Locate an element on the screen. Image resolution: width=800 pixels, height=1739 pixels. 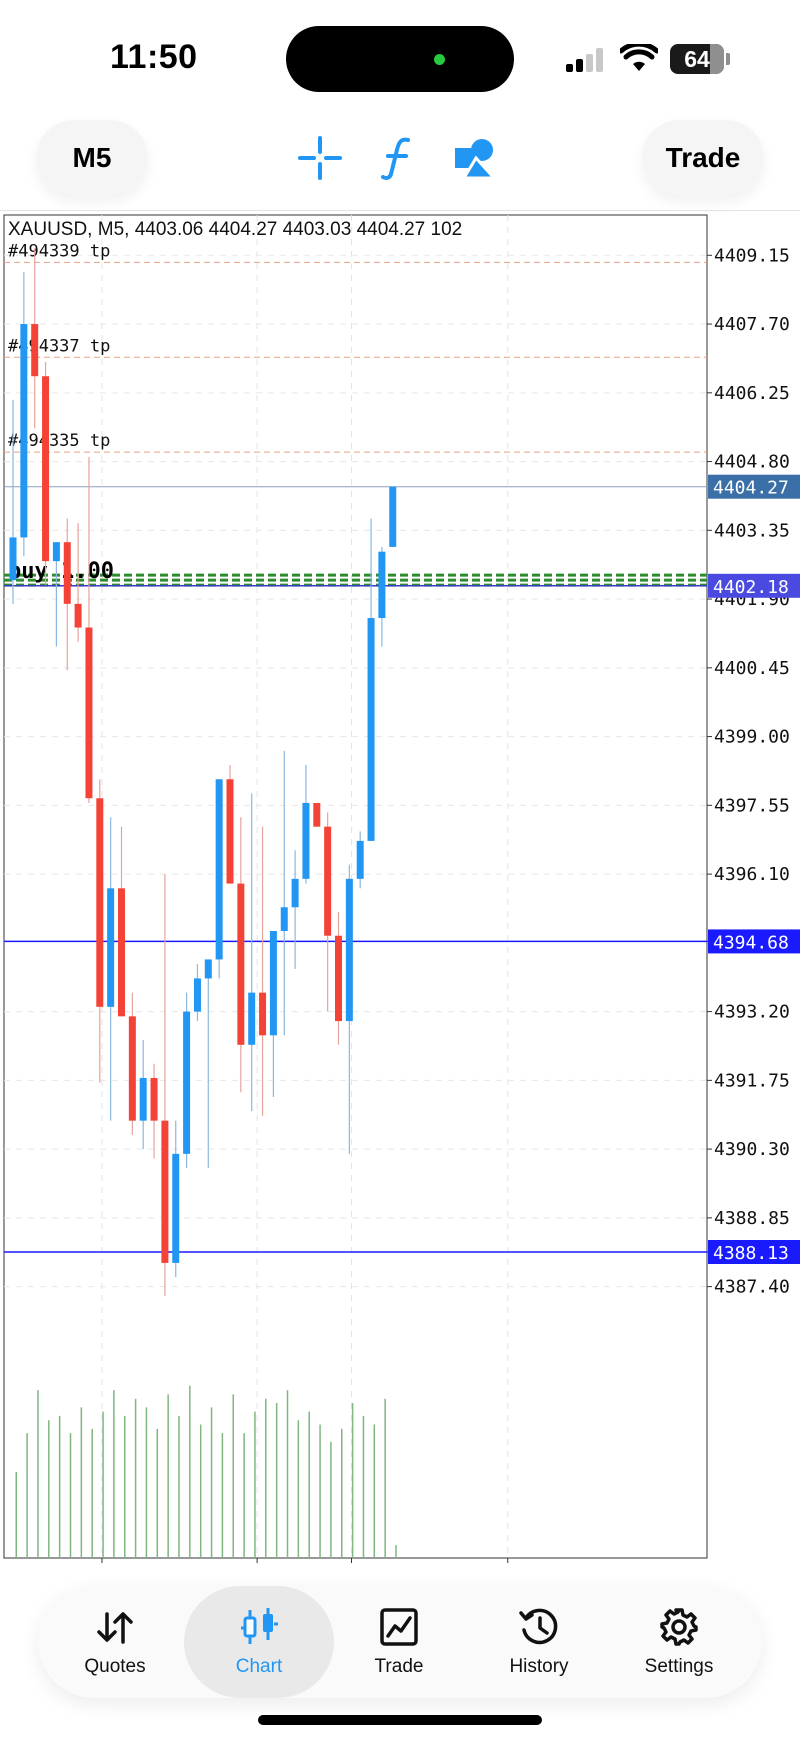
indicators-function-icon is located at coordinates (398, 158).